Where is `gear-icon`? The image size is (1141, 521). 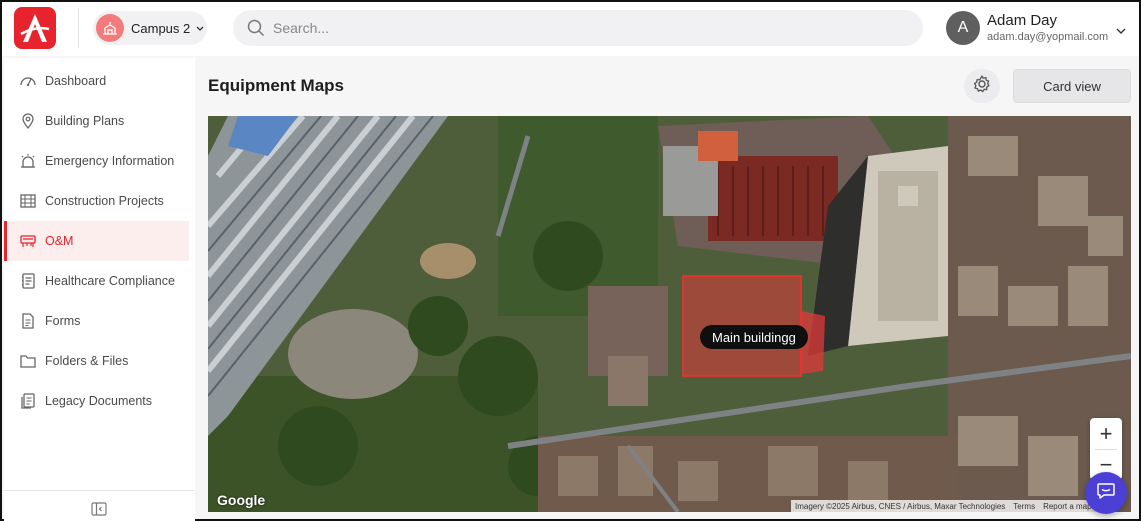
gear-icon is located at coordinates (982, 86).